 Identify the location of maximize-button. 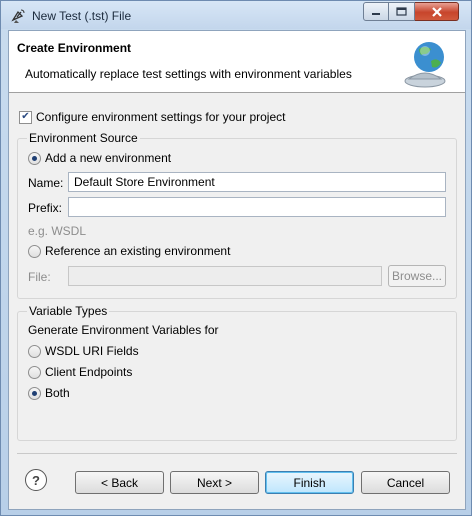
(402, 11).